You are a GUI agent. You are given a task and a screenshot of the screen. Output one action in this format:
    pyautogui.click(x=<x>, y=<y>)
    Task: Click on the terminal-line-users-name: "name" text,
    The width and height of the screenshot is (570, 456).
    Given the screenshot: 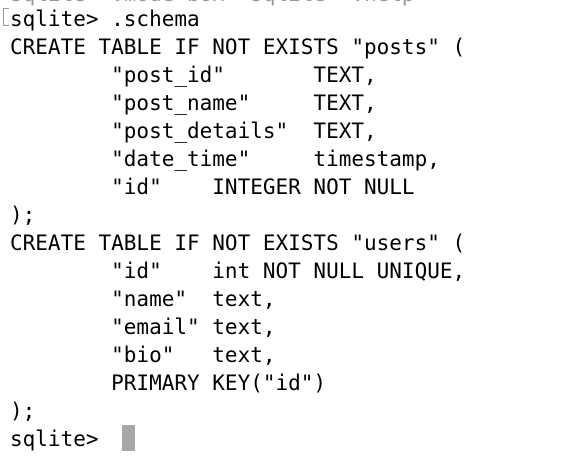 What is the action you would take?
    pyautogui.click(x=143, y=299)
    